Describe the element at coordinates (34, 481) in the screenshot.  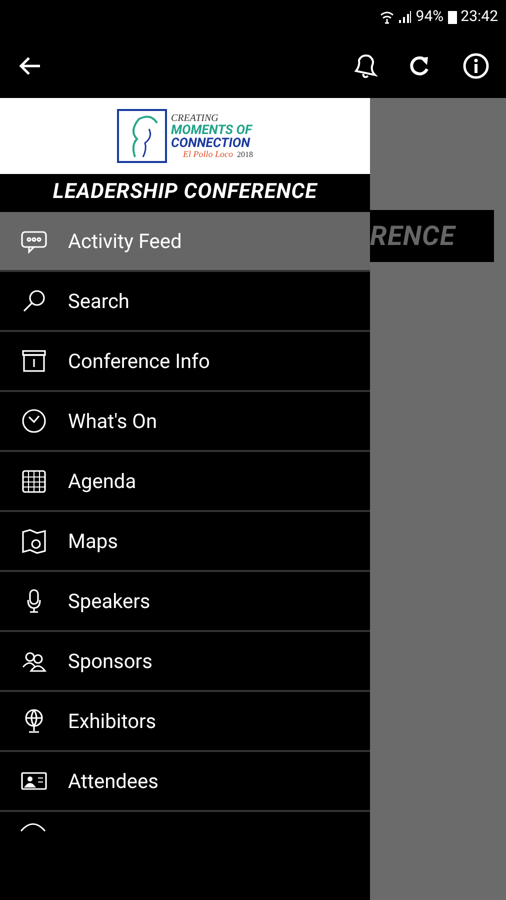
I see `calendar-icon` at that location.